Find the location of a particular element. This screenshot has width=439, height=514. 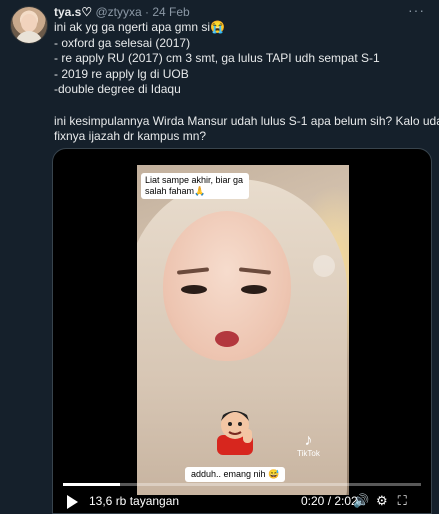

view-count: 13,6 rb tayangan is located at coordinates (134, 501).